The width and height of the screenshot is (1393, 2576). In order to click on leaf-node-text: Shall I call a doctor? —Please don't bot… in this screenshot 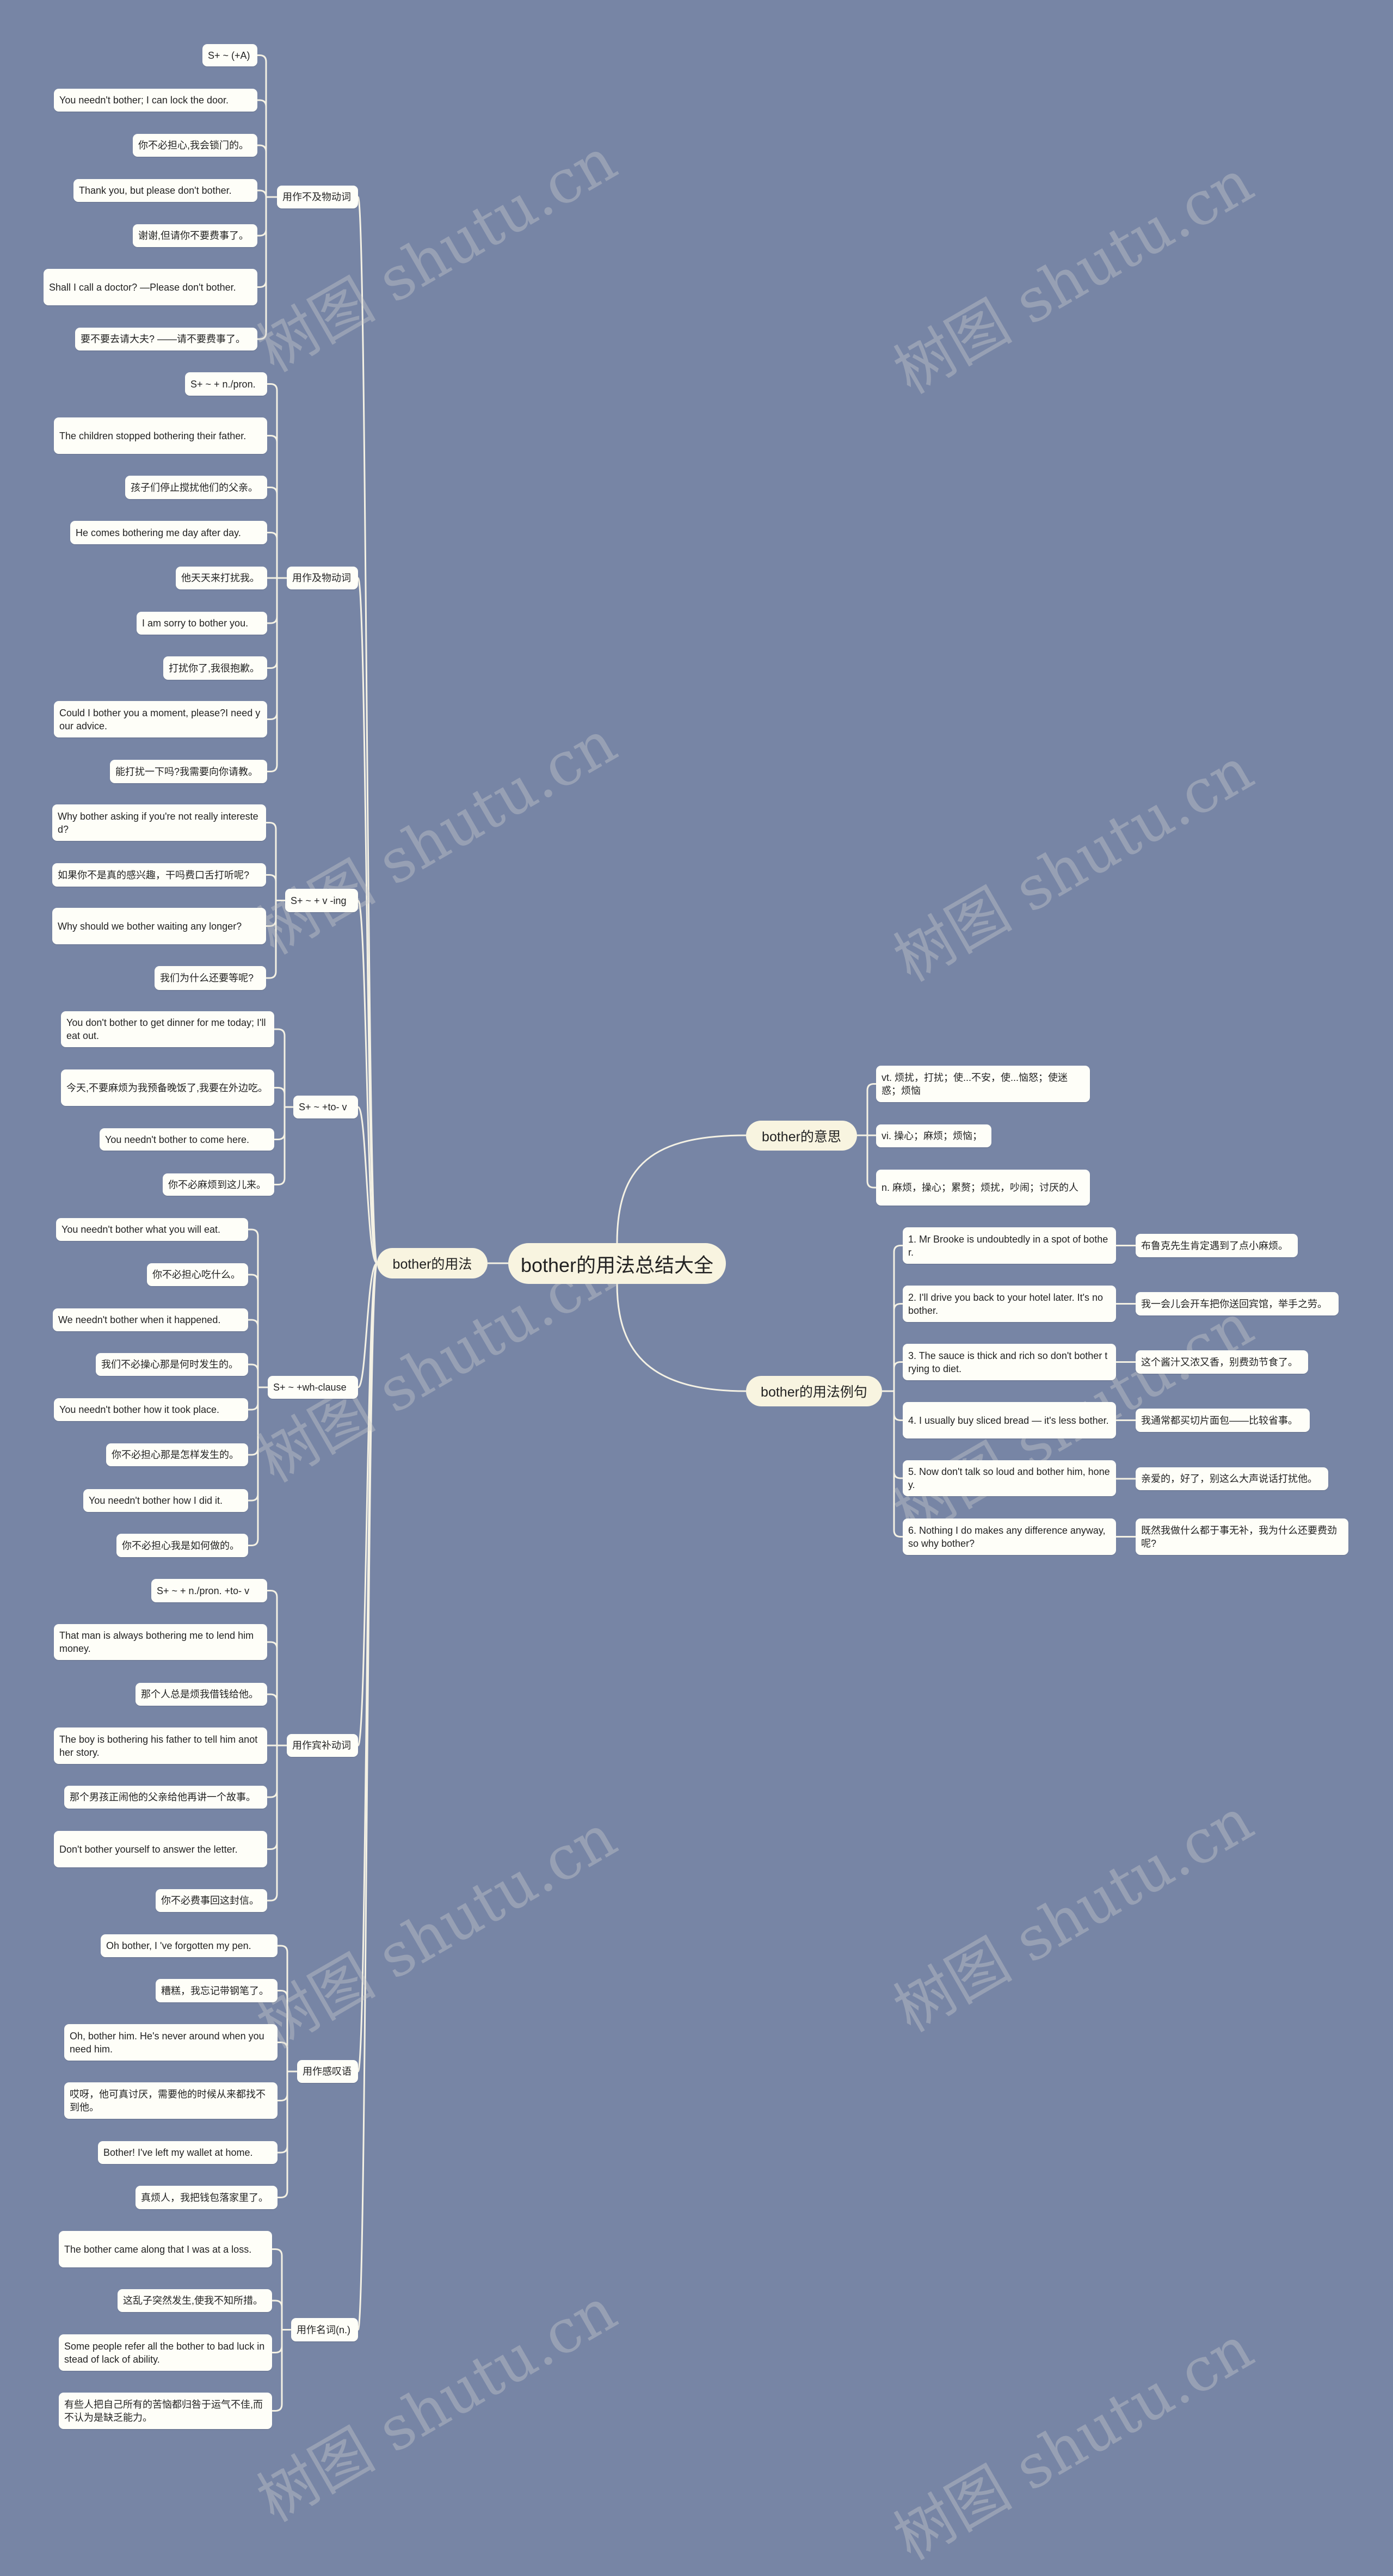, I will do `click(142, 287)`.